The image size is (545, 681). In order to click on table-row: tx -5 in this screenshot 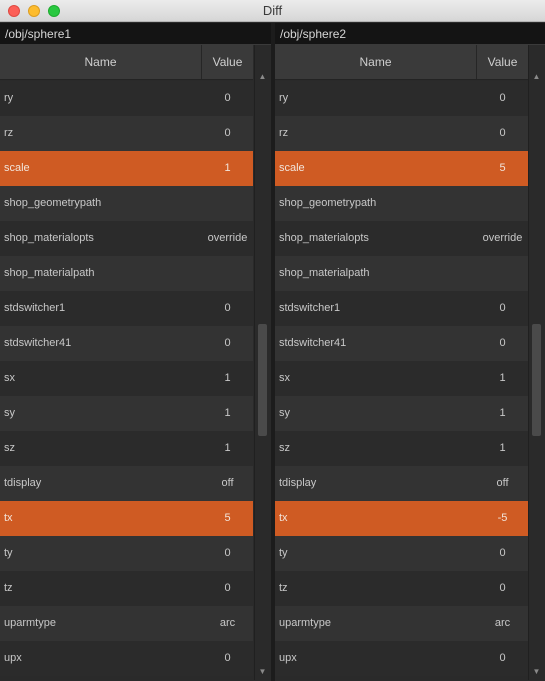, I will do `click(401, 518)`.